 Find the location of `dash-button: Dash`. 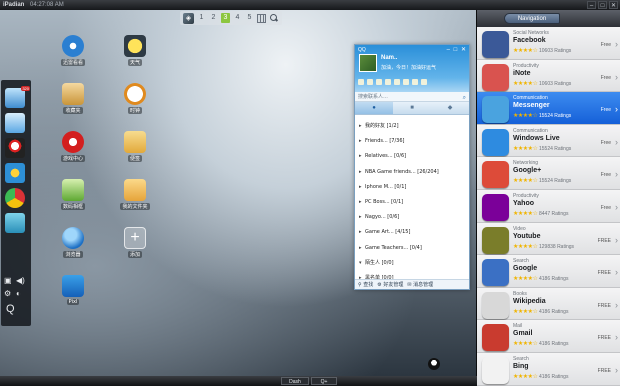

dash-button: Dash is located at coordinates (295, 381).